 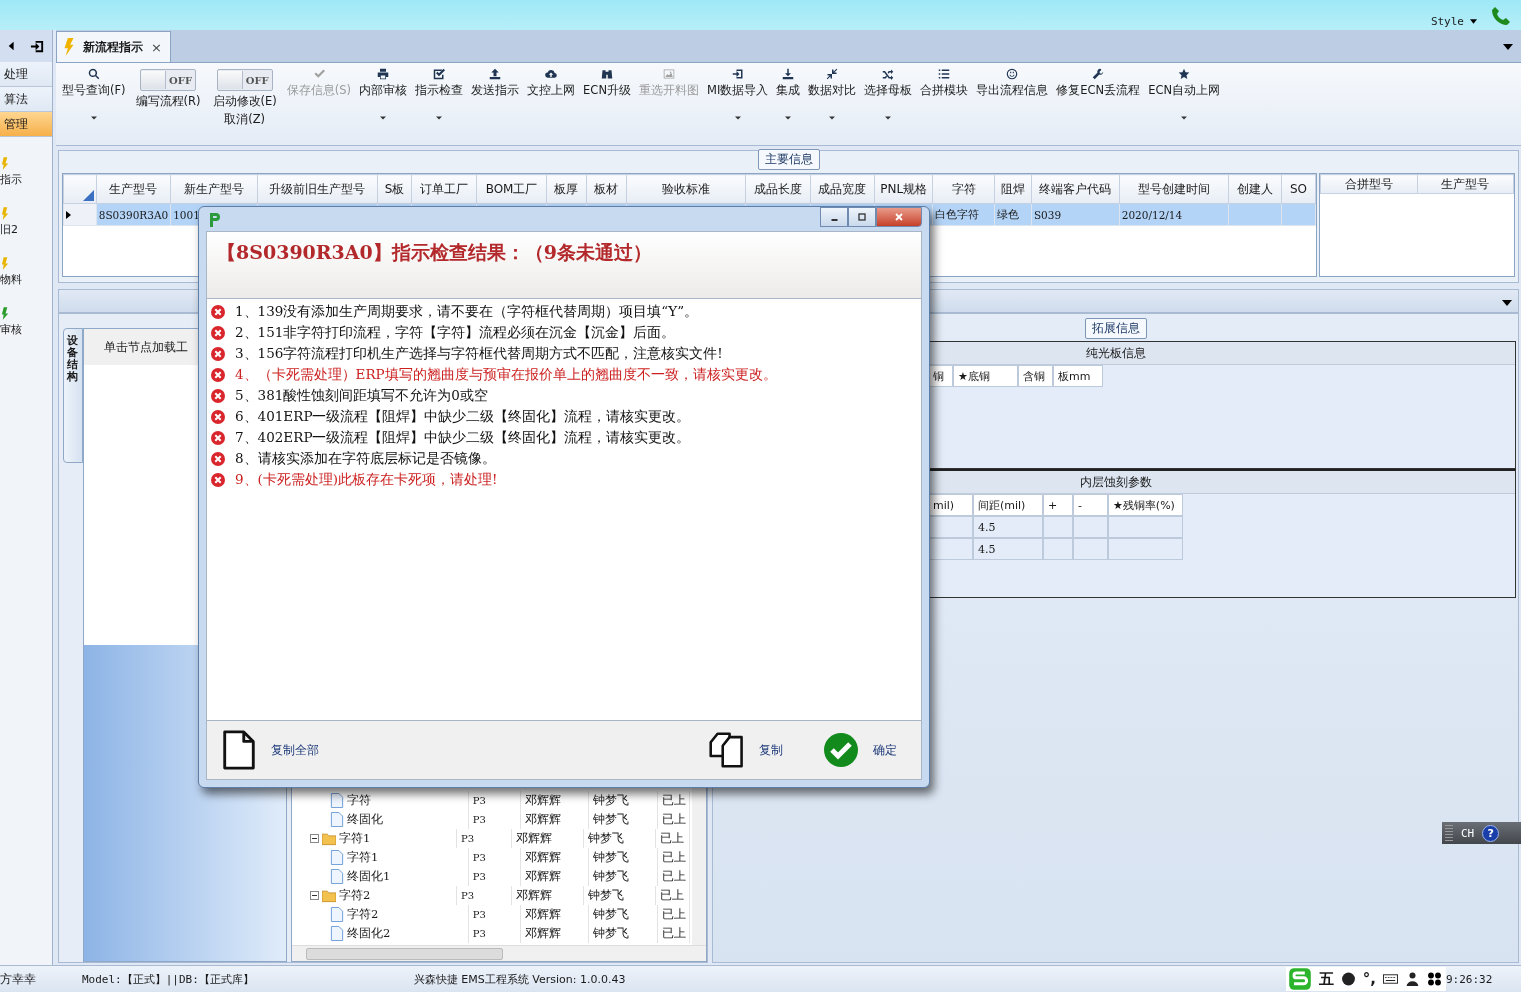 What do you see at coordinates (686, 189) in the screenshot?
I see `column-header: 验收标准` at bounding box center [686, 189].